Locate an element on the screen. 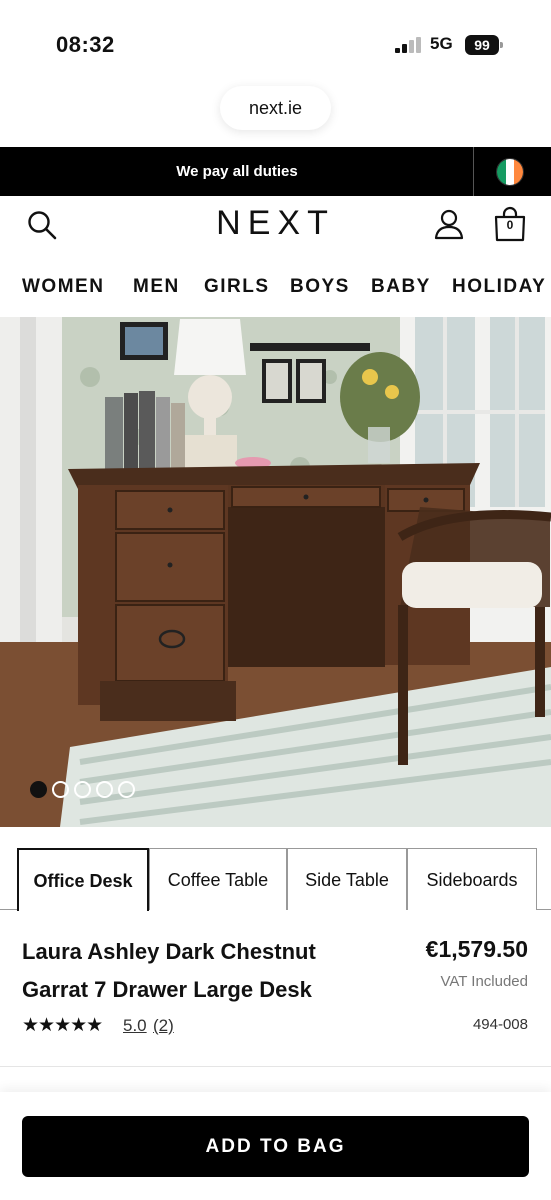 The image size is (551, 1200). promo-text: We pay all duties is located at coordinates (237, 171).